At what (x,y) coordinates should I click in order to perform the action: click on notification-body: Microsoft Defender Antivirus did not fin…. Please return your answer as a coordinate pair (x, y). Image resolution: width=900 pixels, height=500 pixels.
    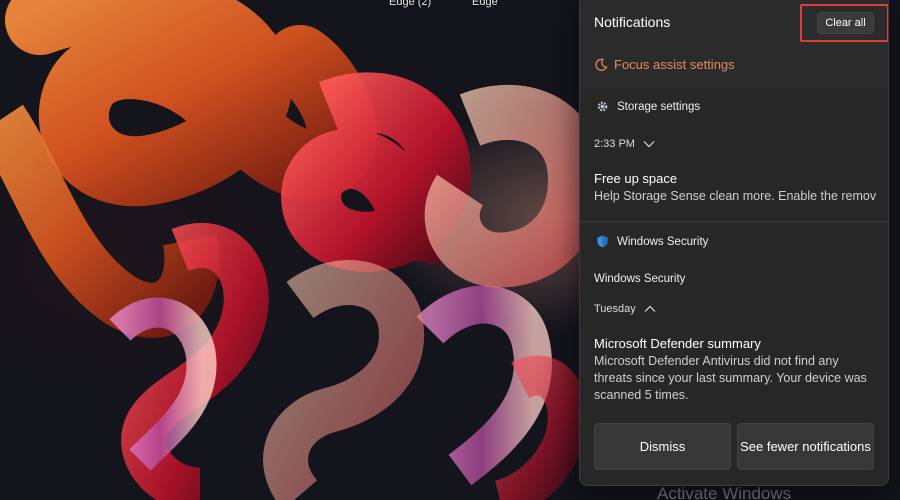
    Looking at the image, I should click on (735, 378).